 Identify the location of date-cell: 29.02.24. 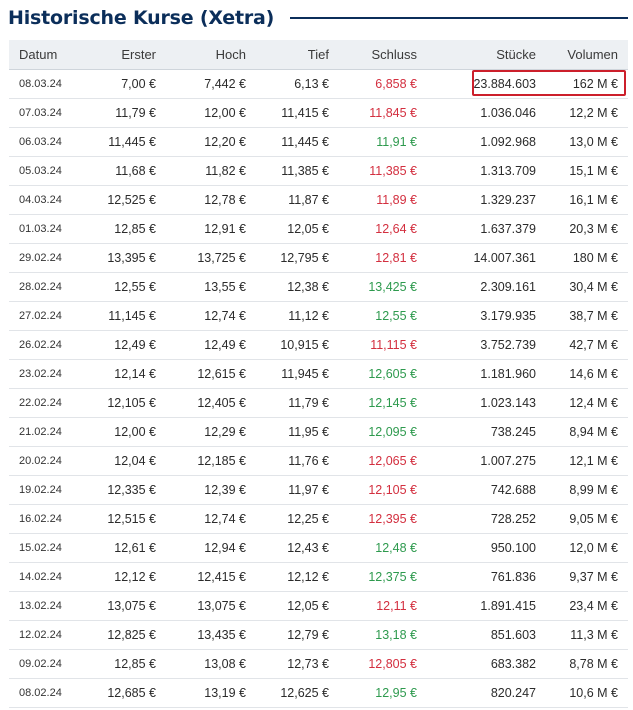
(47, 258).